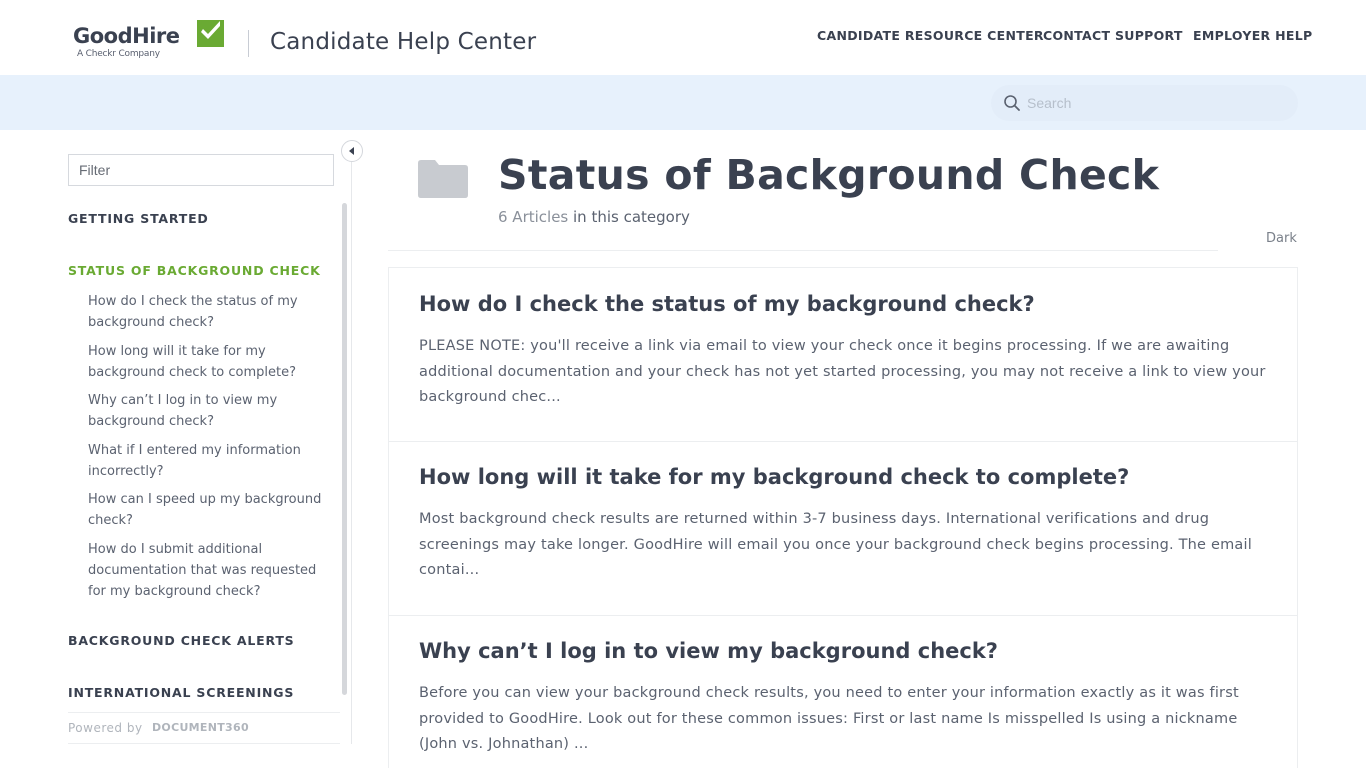 The width and height of the screenshot is (1366, 768). Describe the element at coordinates (181, 640) in the screenshot. I see `sidebar-category-background-check-alerts: BACKGROUND CHECK ALERTS` at that location.